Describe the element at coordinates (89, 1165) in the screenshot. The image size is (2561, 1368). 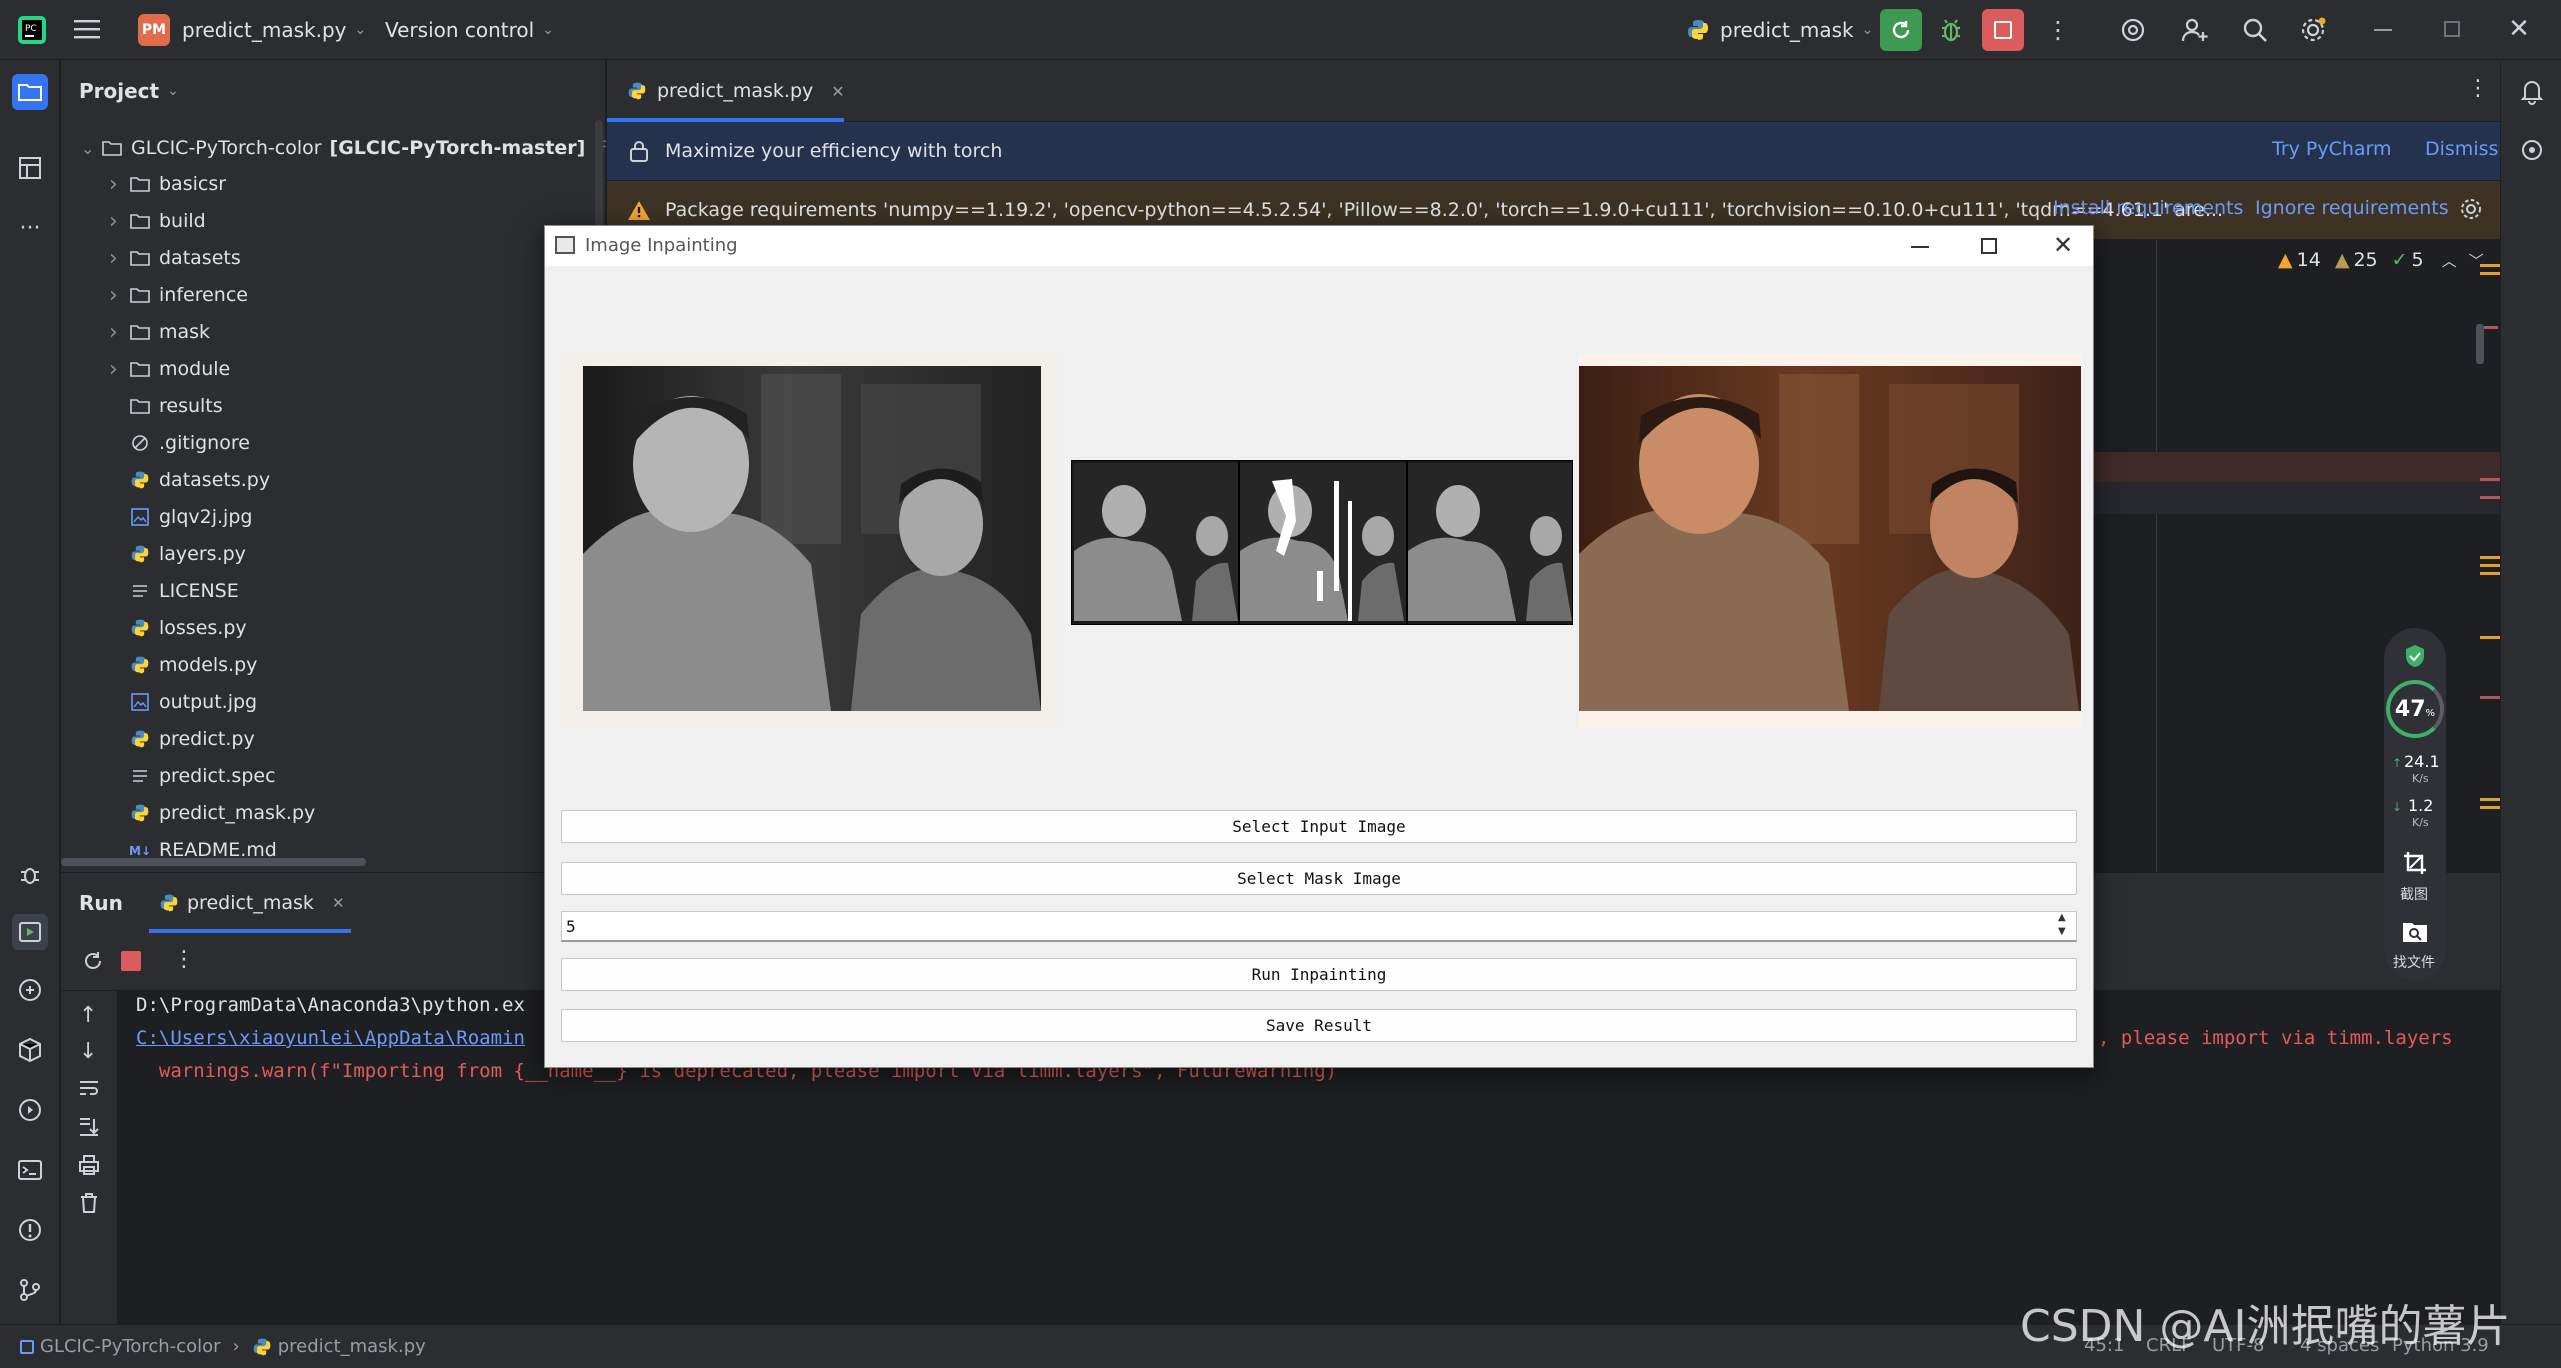
I see `print-icon` at that location.